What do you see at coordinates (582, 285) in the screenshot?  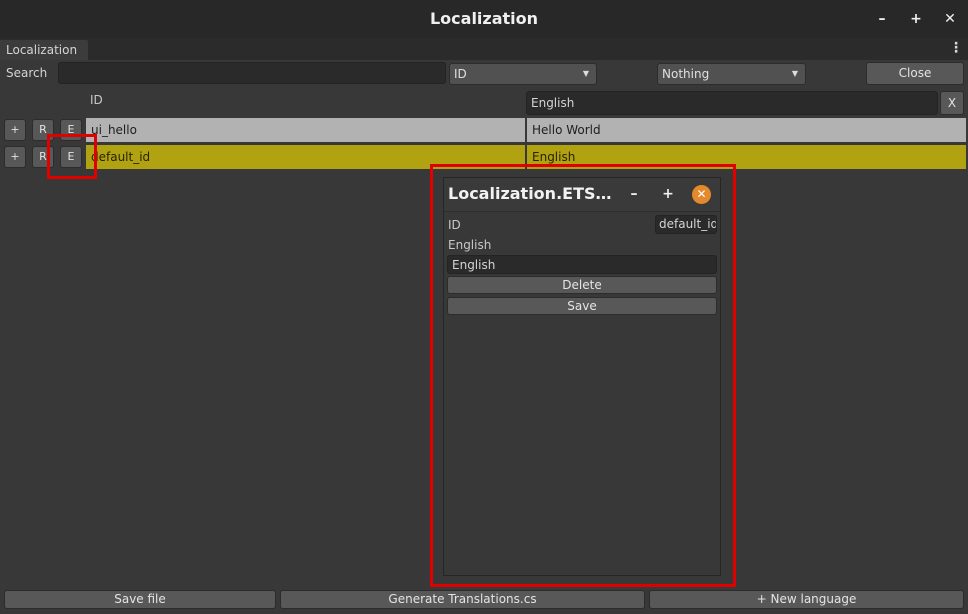 I see `delete-button: Delete` at bounding box center [582, 285].